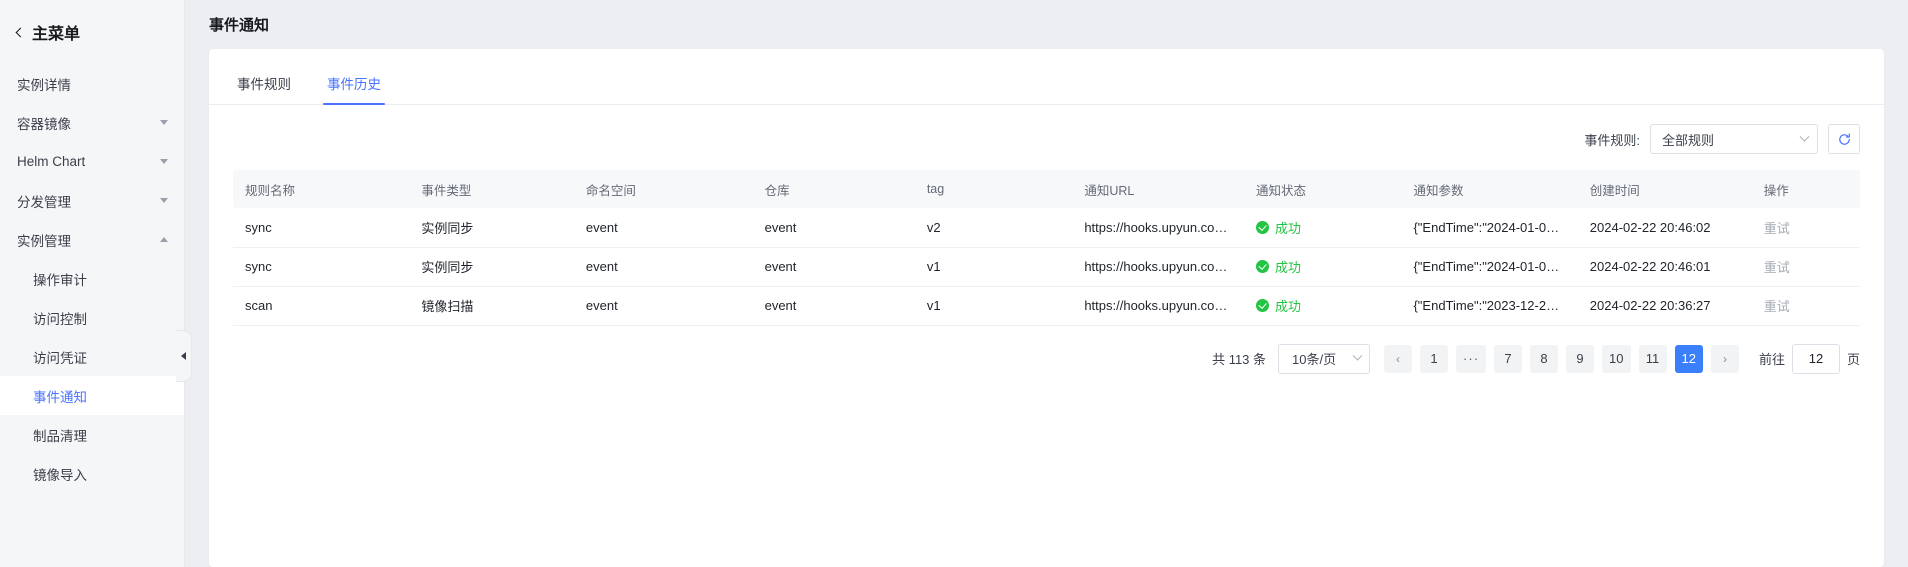  Describe the element at coordinates (1688, 358) in the screenshot. I see `page-button-12: 12` at that location.